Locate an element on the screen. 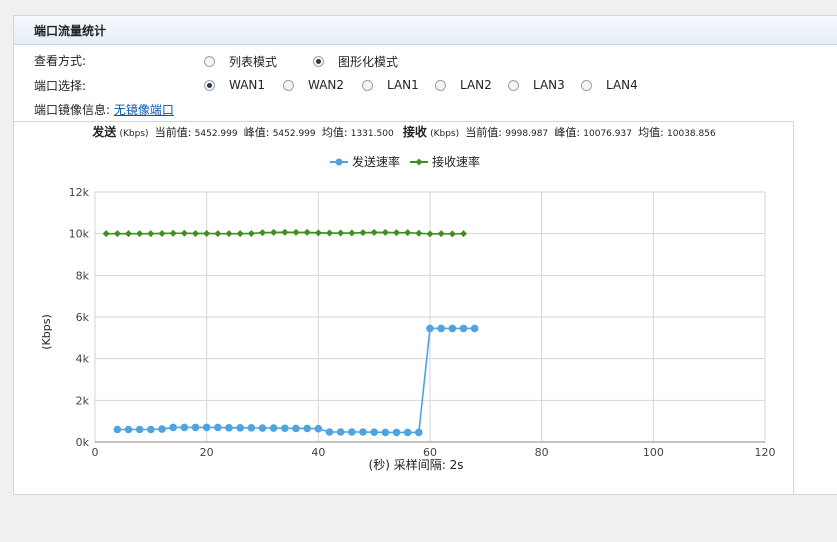 This screenshot has width=837, height=542. y-axis-label: (Kbps) is located at coordinates (46, 332).